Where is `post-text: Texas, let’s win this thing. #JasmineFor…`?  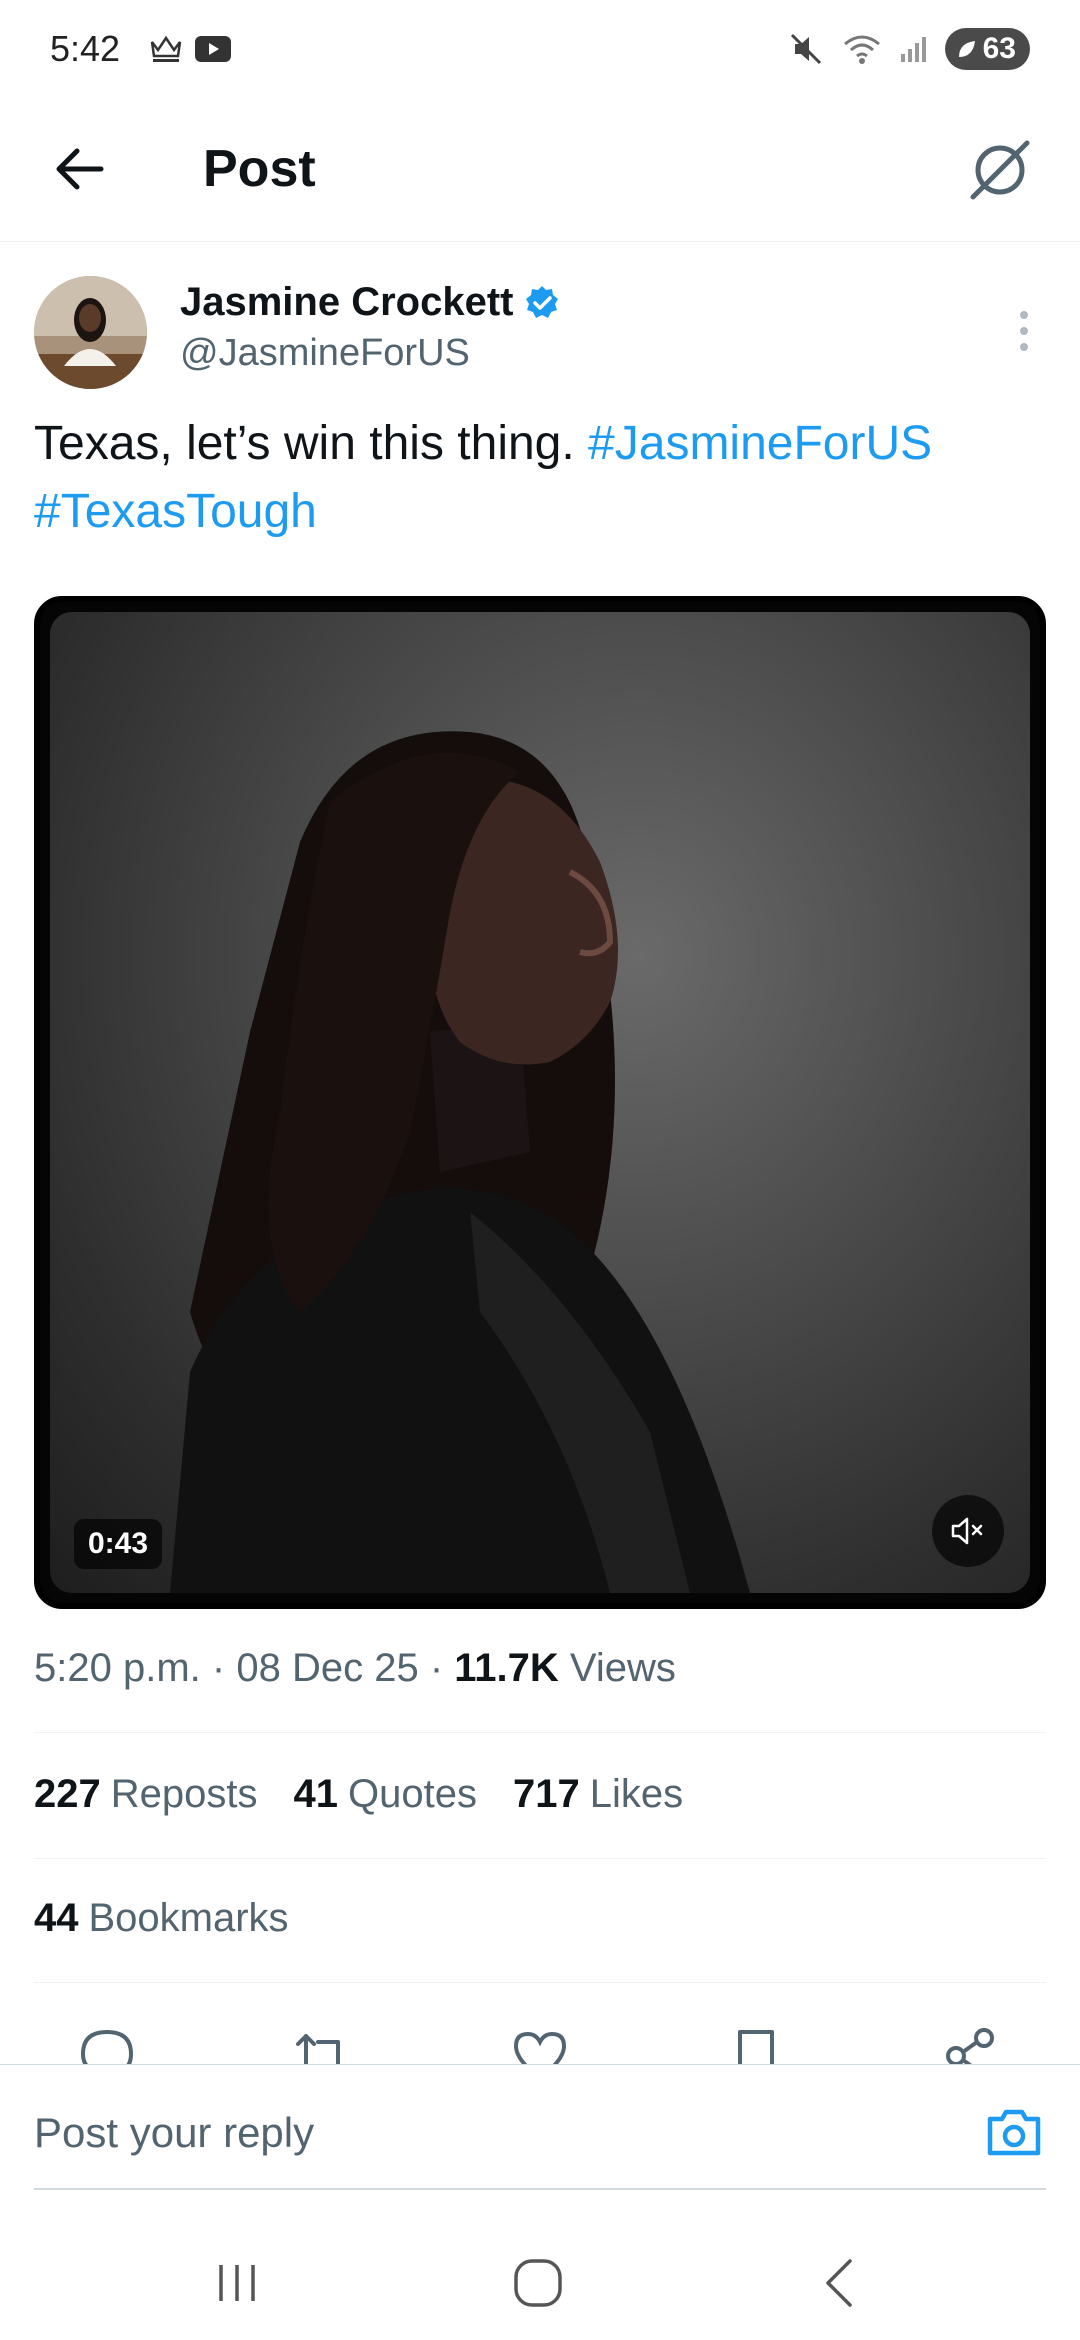
post-text: Texas, let’s win this thing. #JasmineFor… is located at coordinates (539, 478).